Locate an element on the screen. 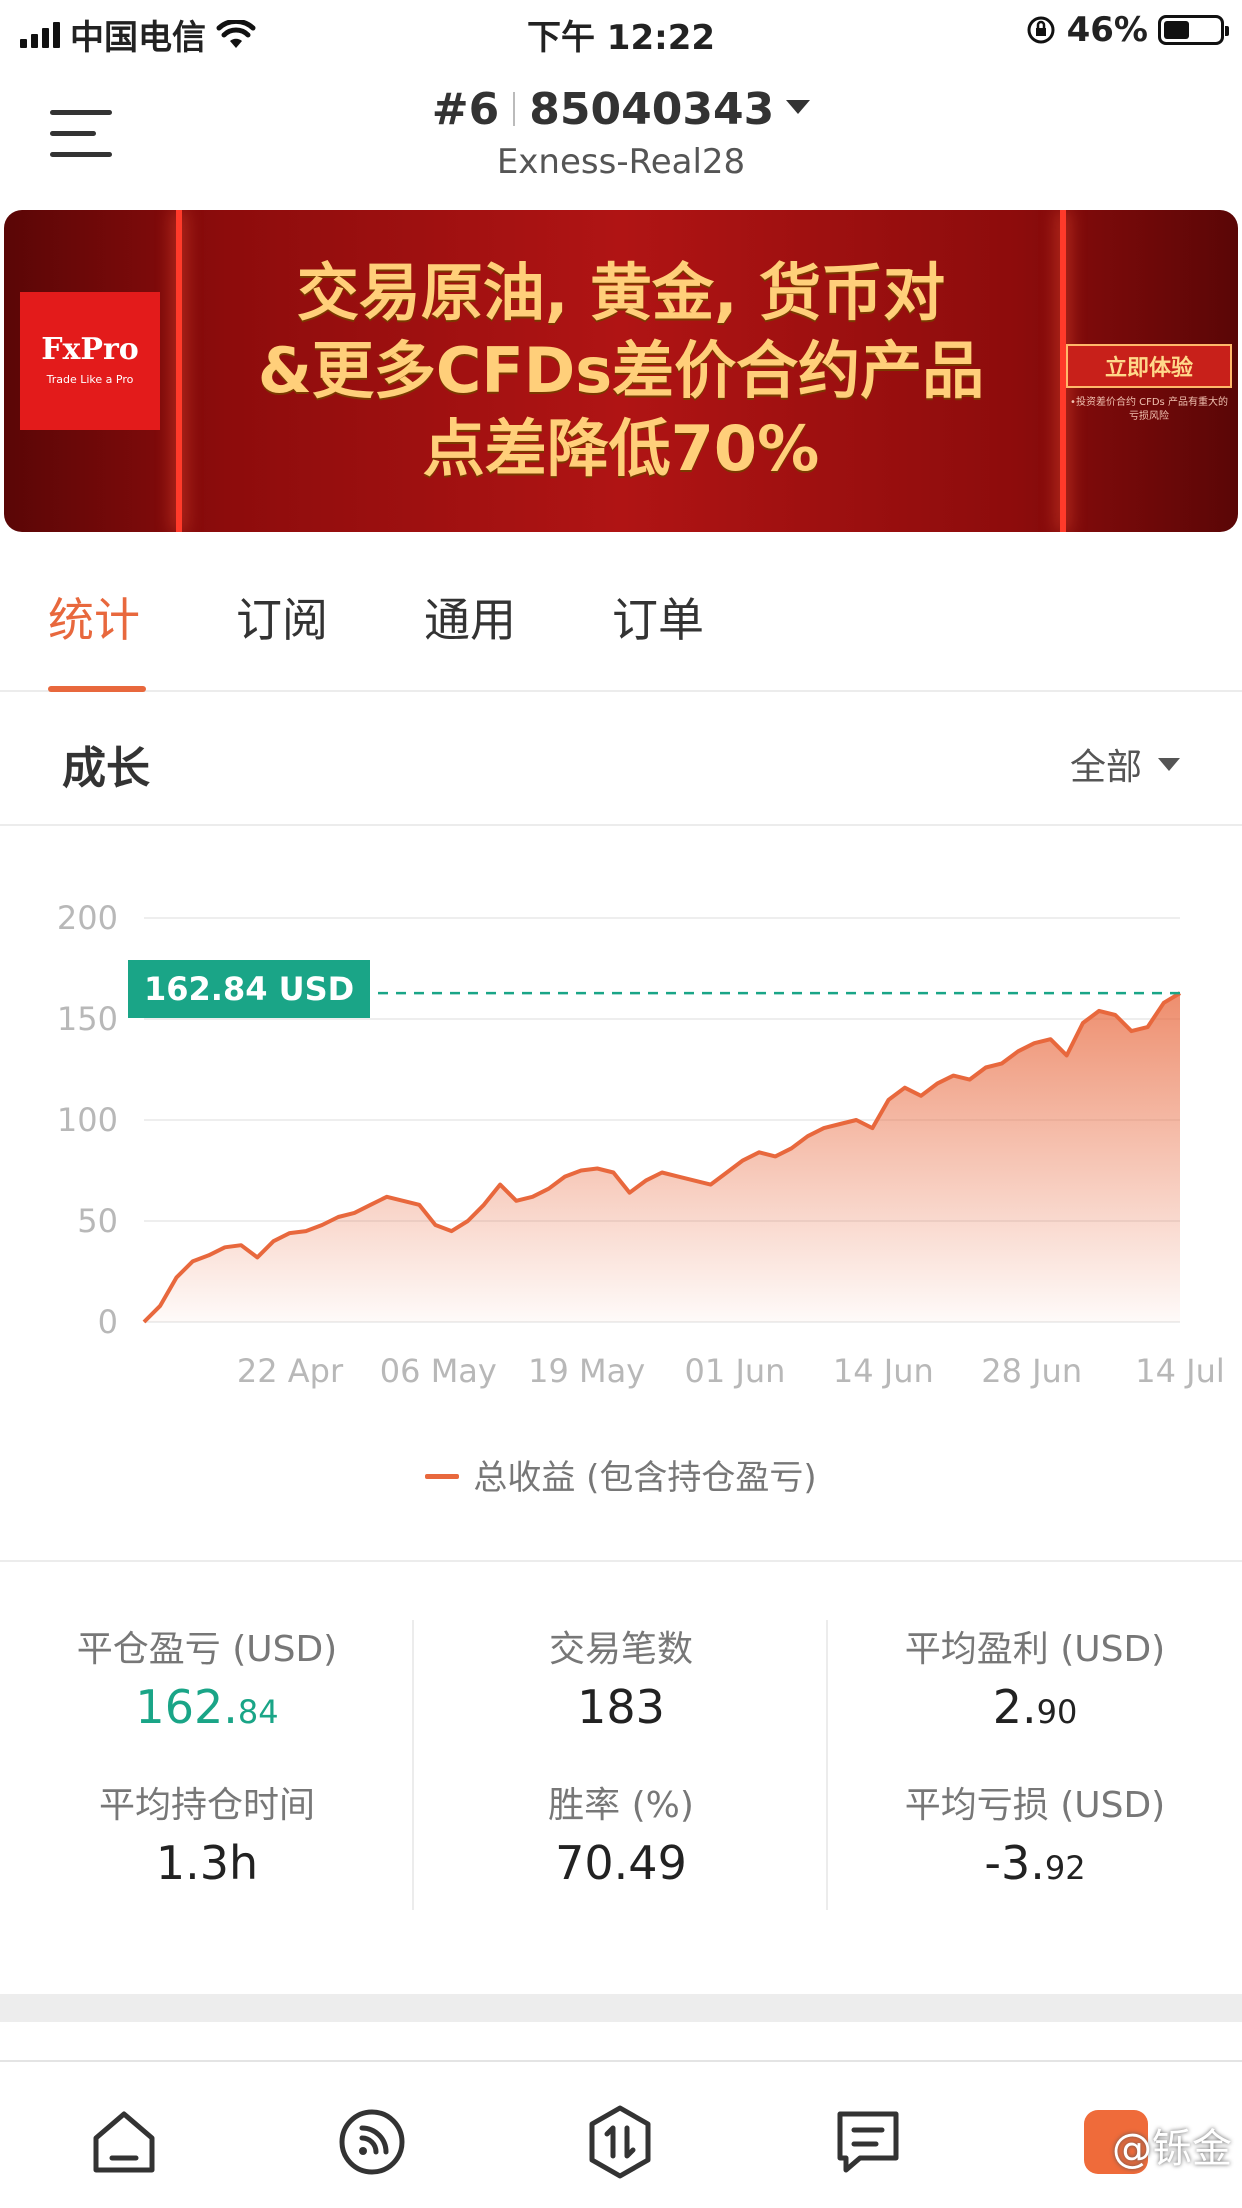  x-tick-label: 01 Jun is located at coordinates (735, 1371).